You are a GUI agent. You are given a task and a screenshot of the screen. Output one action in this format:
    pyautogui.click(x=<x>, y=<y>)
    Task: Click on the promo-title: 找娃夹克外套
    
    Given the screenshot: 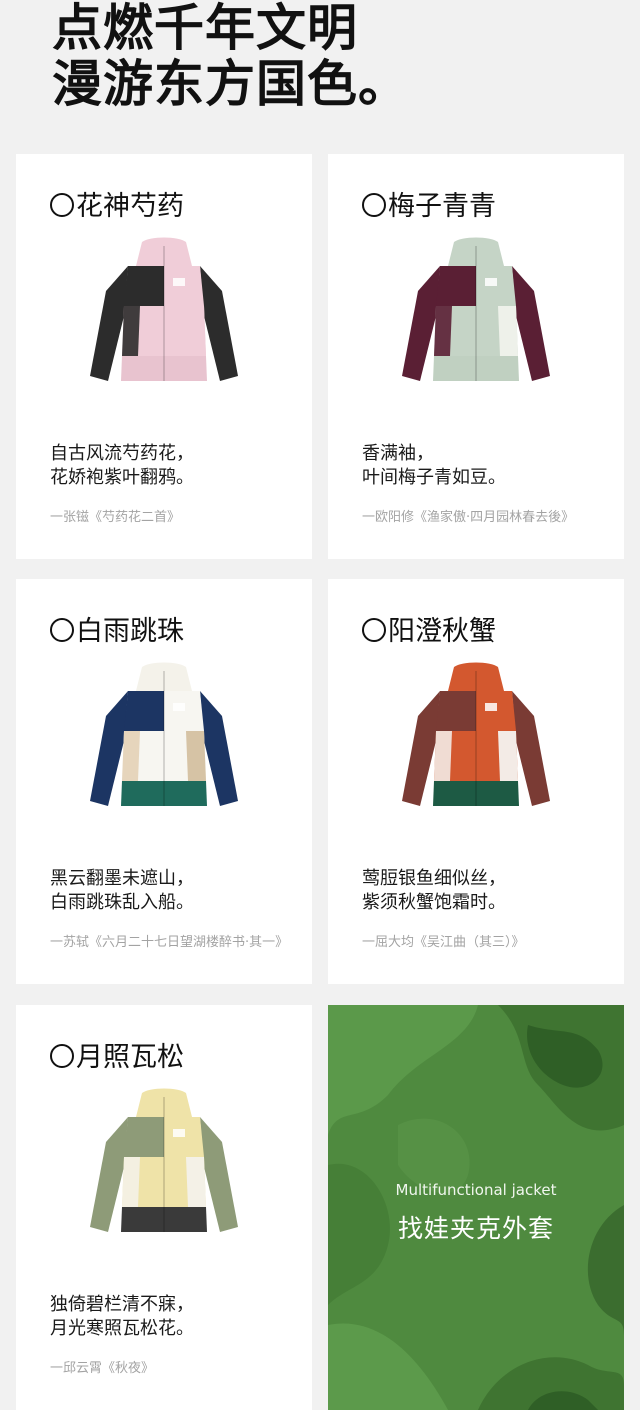 What is the action you would take?
    pyautogui.click(x=475, y=1228)
    